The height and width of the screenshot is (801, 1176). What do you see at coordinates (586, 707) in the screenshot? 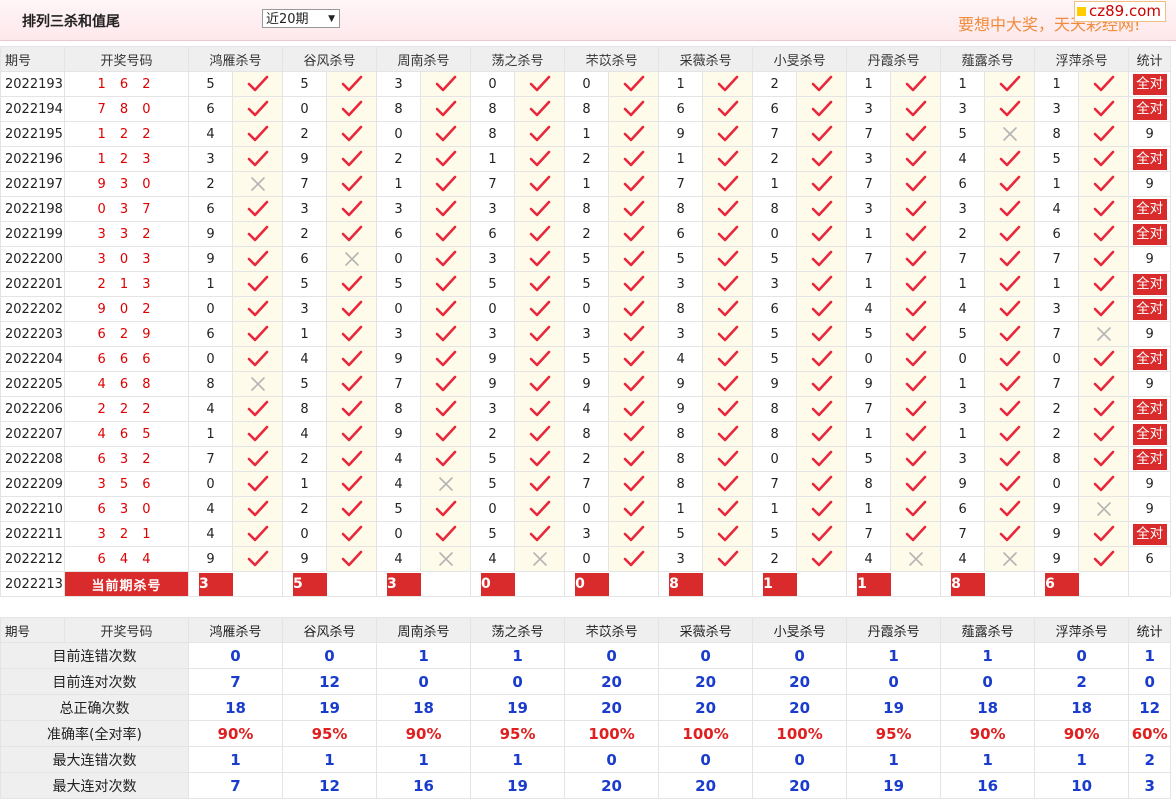
I see `stats-row: 总正确次数 18 19 18 19 20 20 20 19 18 18 12` at bounding box center [586, 707].